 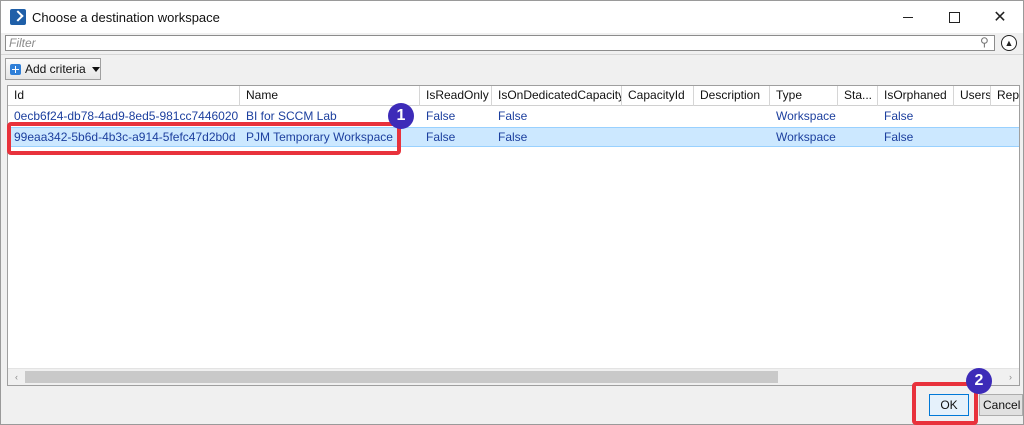 What do you see at coordinates (972, 96) in the screenshot?
I see `column-header-users: Users` at bounding box center [972, 96].